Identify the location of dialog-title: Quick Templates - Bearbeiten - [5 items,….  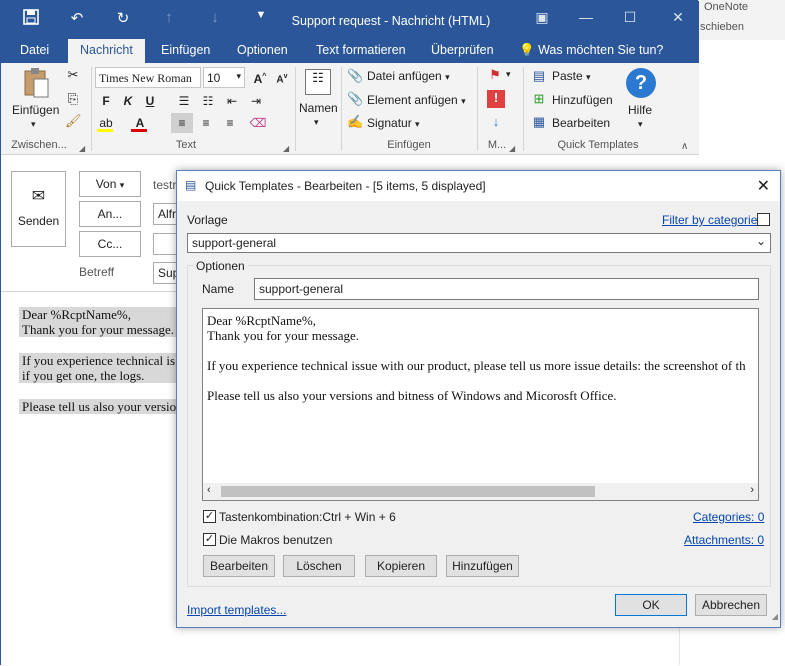
(345, 186).